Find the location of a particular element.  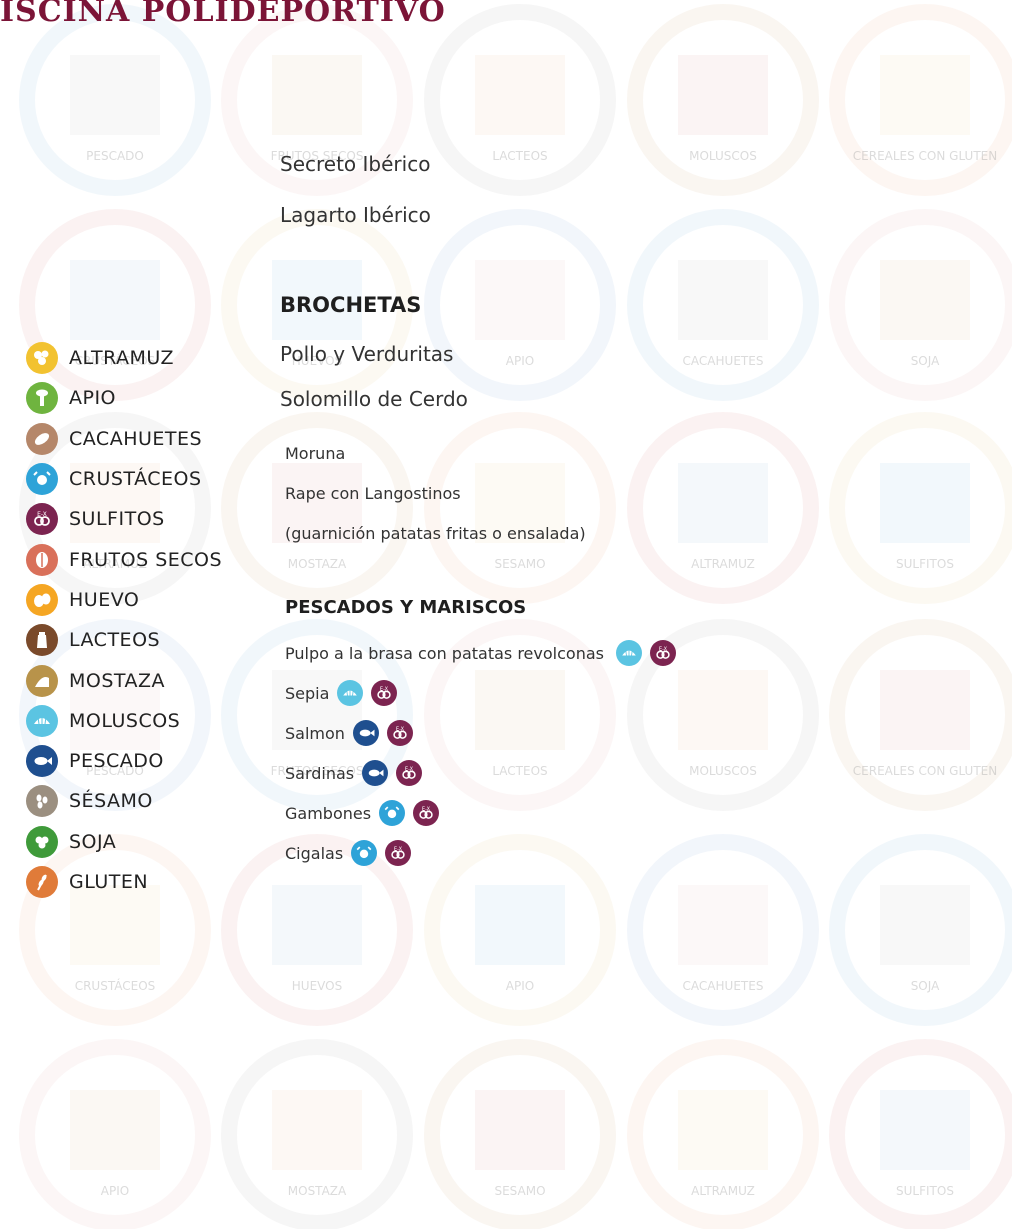

legend-item-frutos_secos: FRUTOS SECOS is located at coordinates (124, 559).